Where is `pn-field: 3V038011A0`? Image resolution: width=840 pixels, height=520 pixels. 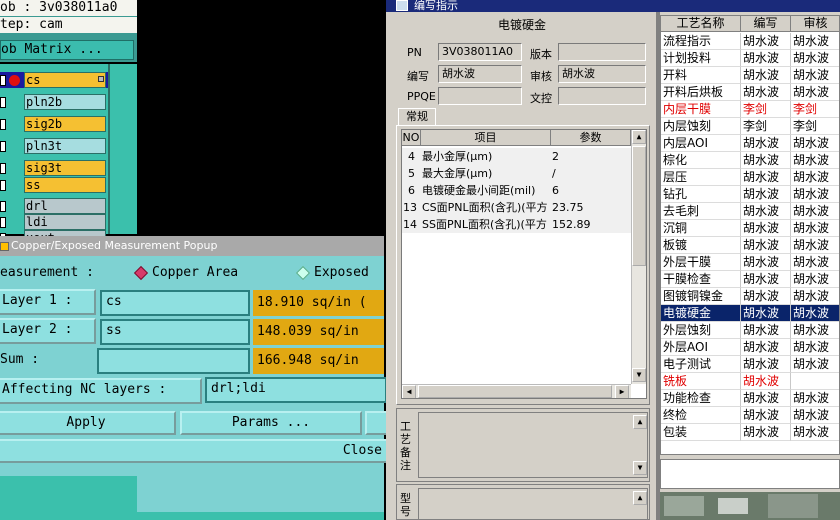
pn-field: 3V038011A0 is located at coordinates (480, 52).